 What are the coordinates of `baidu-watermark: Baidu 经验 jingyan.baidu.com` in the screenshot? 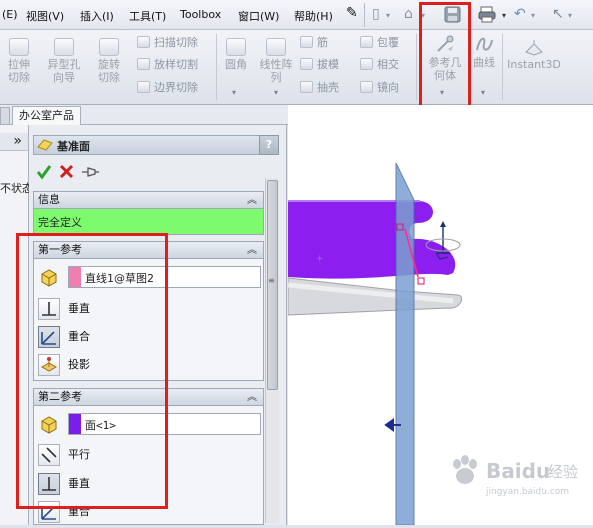 It's located at (518, 481).